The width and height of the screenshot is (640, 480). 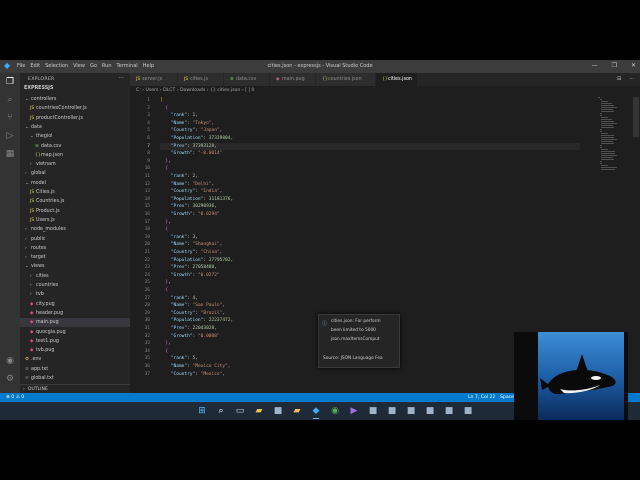 I want to click on code-line: [, so click(x=370, y=101).